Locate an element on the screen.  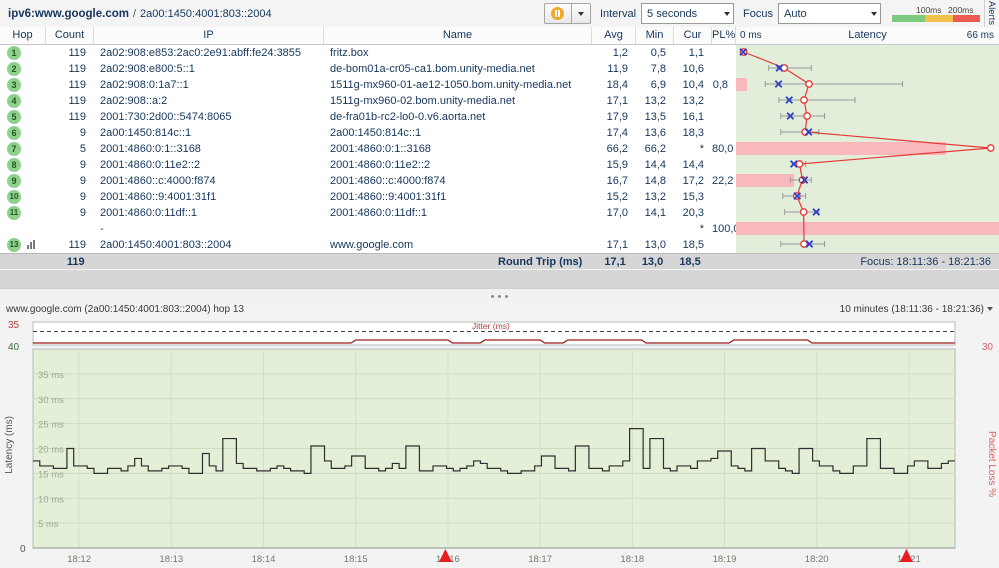
jitter-axis-max: 35 is located at coordinates (14, 325).